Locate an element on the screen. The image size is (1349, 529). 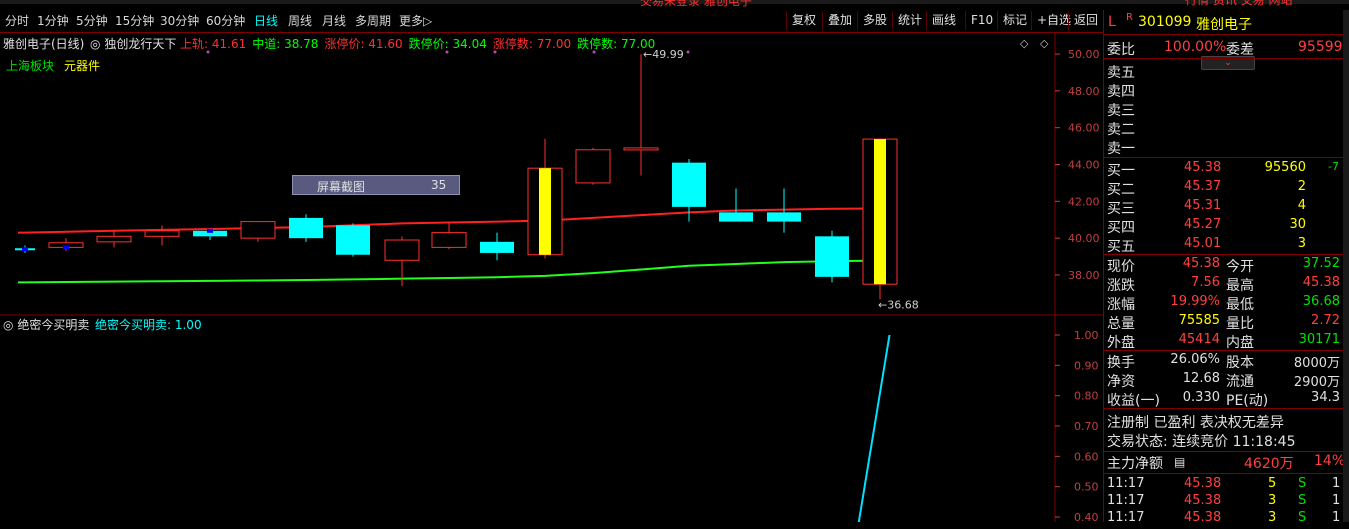
settings-icon: ◎ is located at coordinates (8, 325).